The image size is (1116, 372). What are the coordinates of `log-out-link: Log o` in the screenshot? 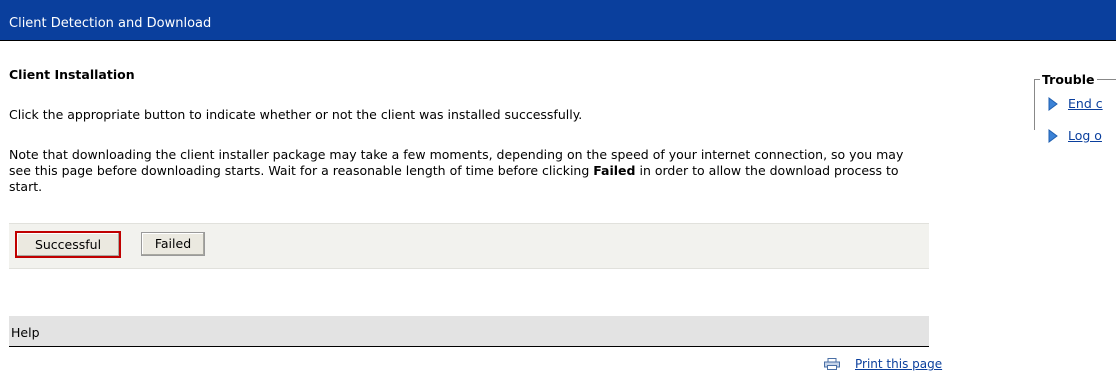 It's located at (1085, 135).